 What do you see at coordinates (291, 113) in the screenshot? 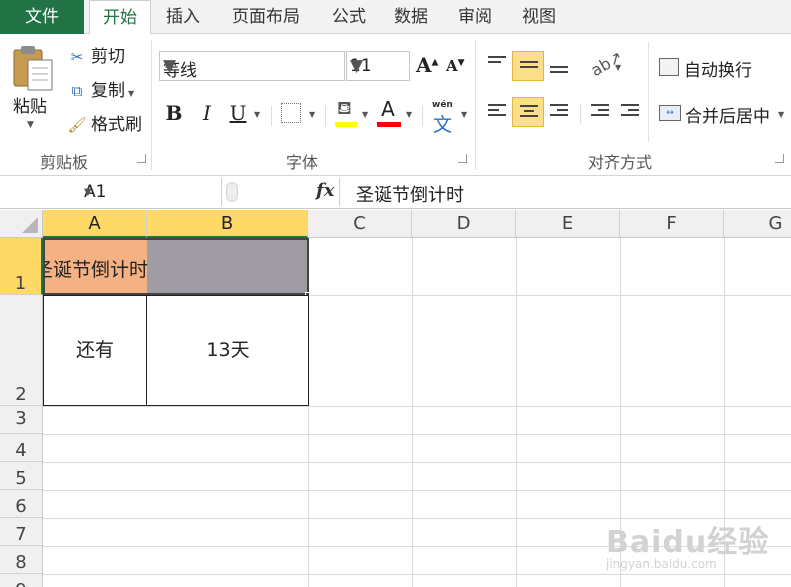
I see `borders-icon` at bounding box center [291, 113].